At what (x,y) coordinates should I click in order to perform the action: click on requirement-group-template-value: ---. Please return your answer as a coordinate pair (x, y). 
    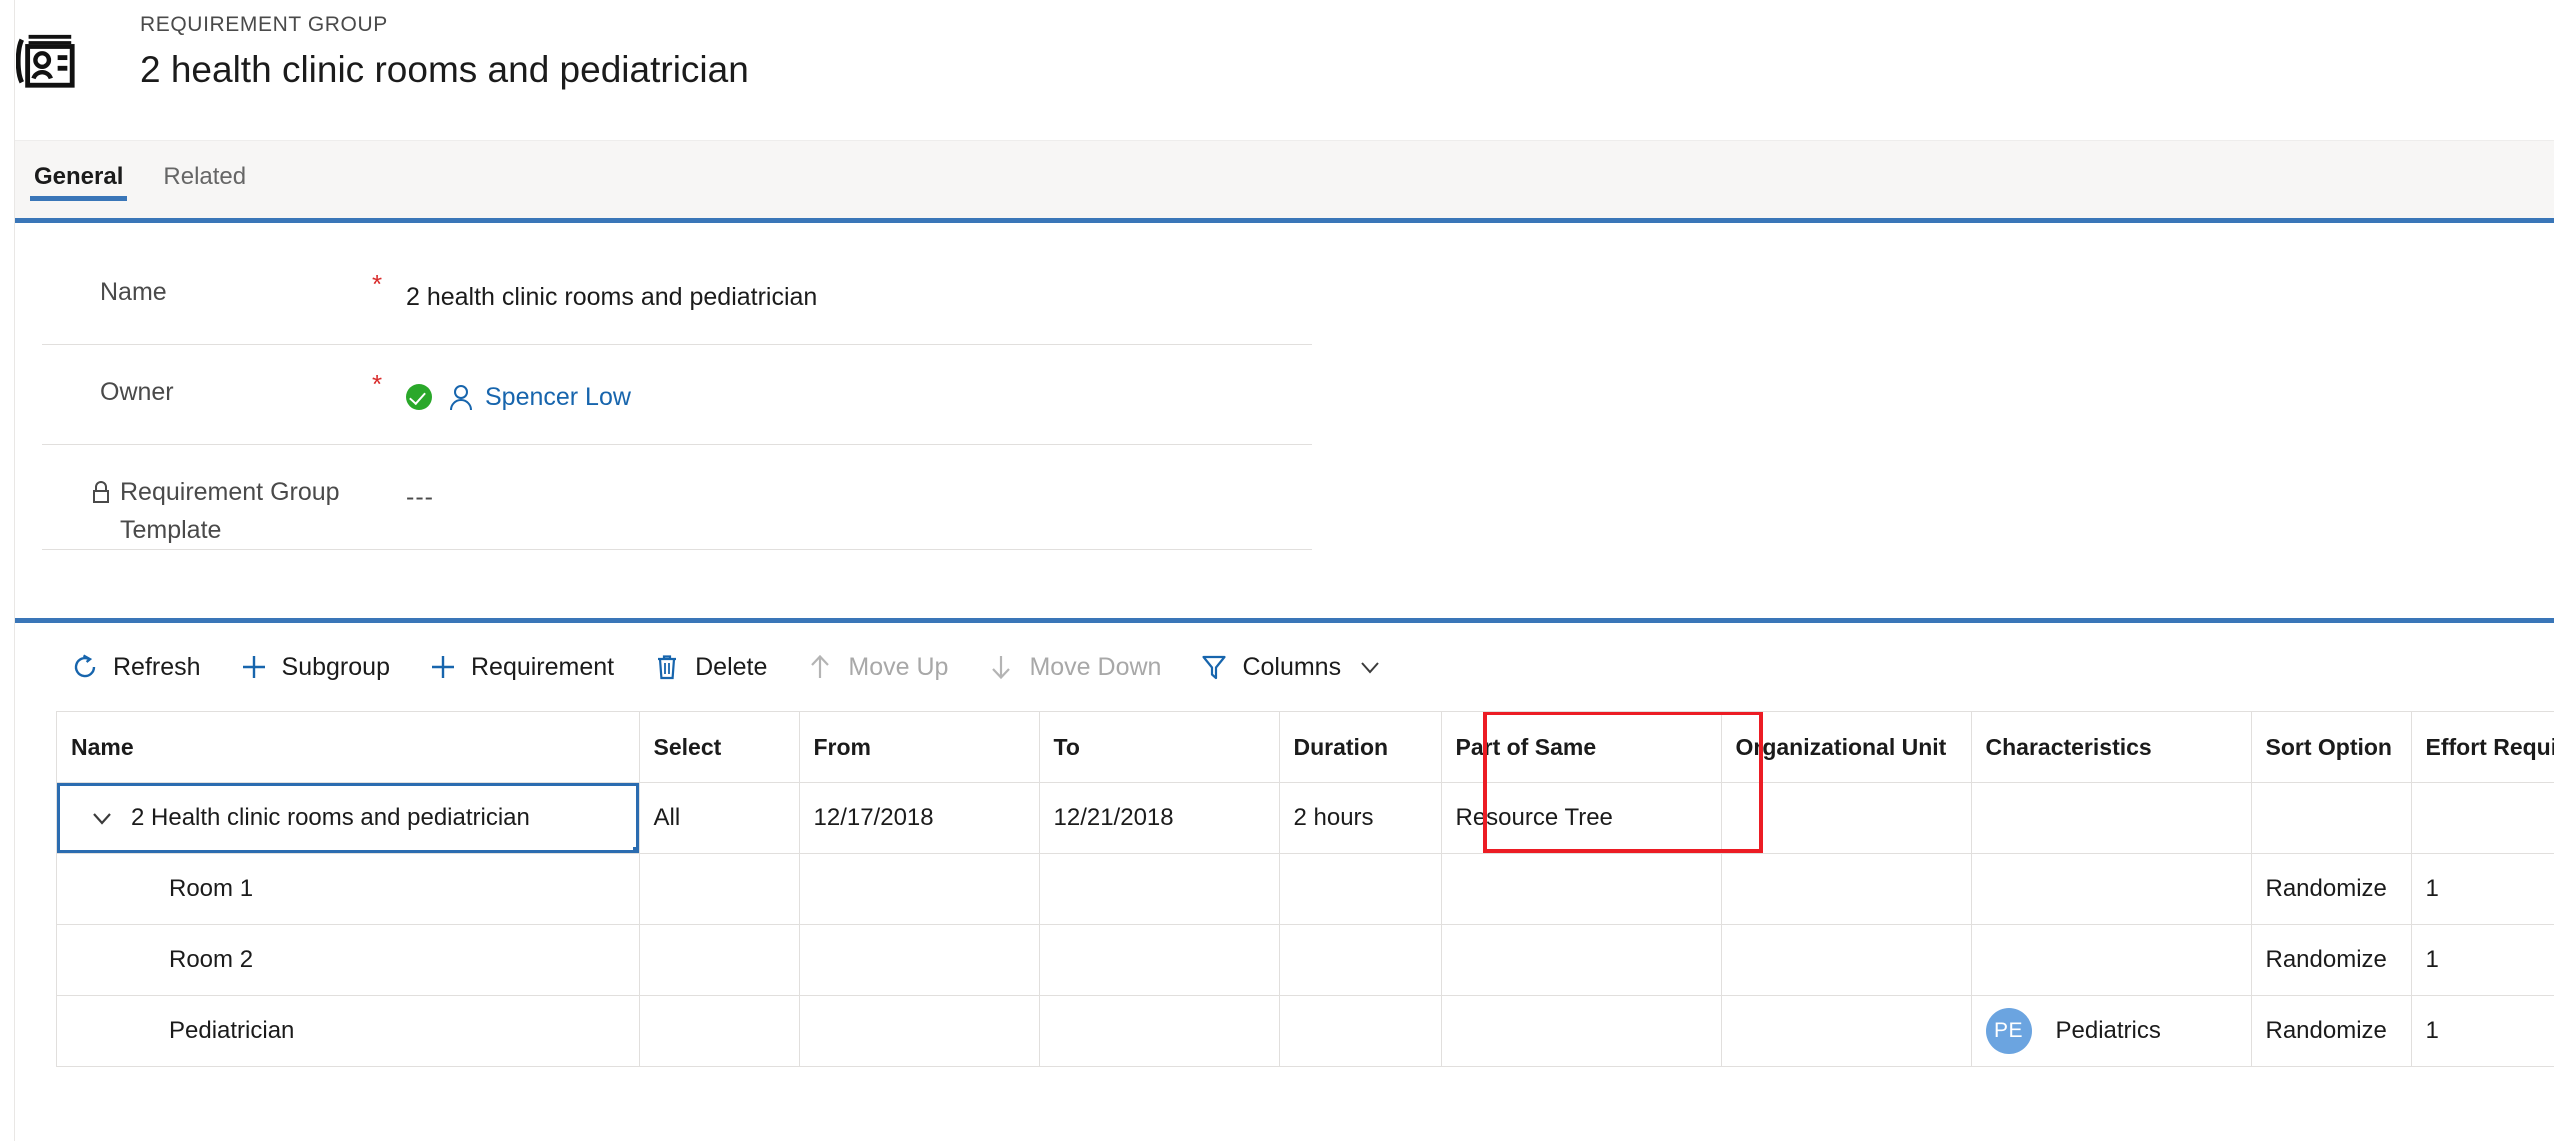
    Looking at the image, I should click on (859, 484).